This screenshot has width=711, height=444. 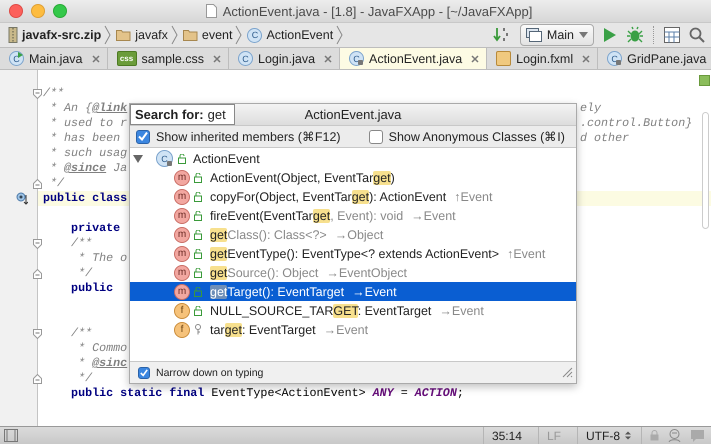 I want to click on breadcrumb: javafx, so click(x=151, y=35).